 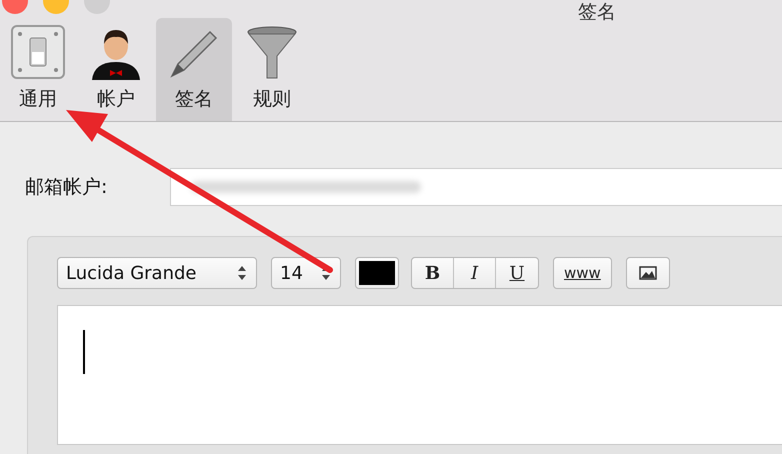 I want to click on toolbar-tab: 通用, so click(x=38, y=69).